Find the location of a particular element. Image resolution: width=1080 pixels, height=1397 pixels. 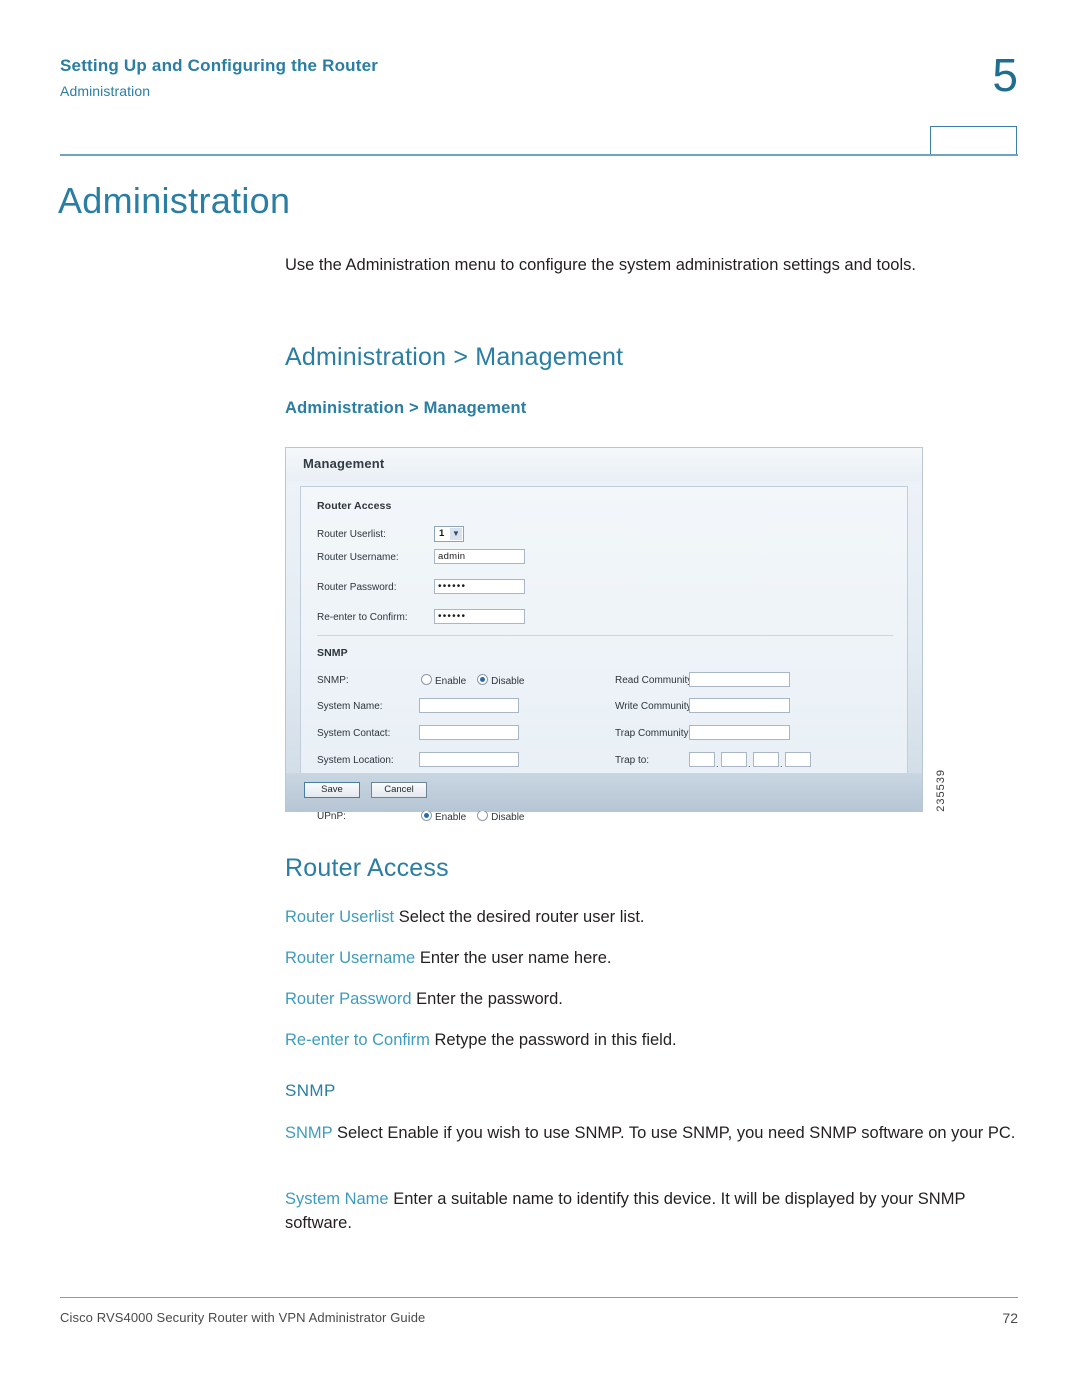

input-reenter-confirm-value: •••••• is located at coordinates (452, 616).